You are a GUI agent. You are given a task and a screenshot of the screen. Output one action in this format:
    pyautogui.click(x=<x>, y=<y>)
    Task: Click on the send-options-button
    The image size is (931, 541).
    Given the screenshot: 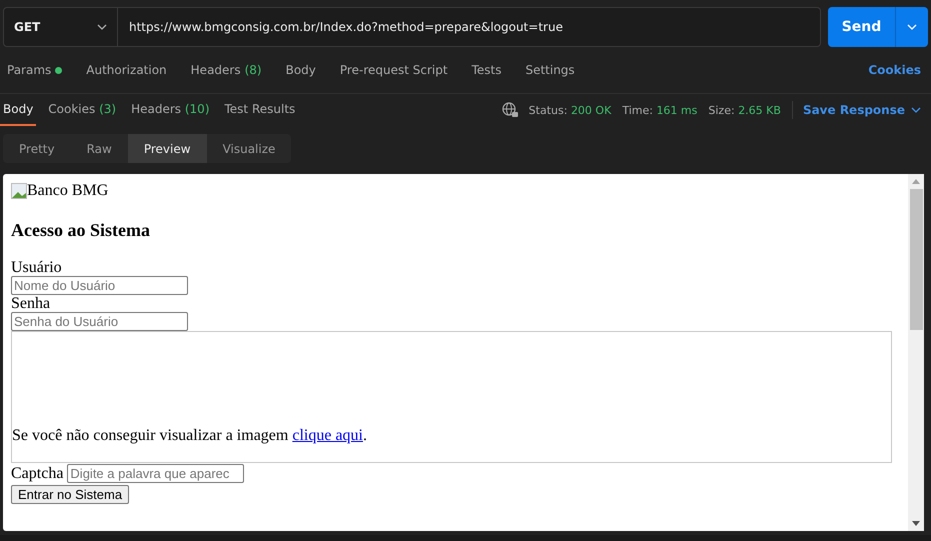 What is the action you would take?
    pyautogui.click(x=911, y=27)
    